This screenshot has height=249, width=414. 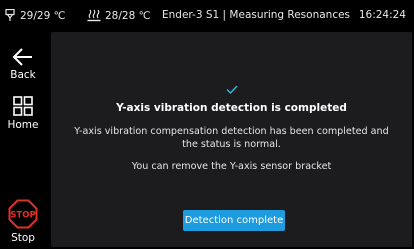 I want to click on stop-label: Stop, so click(x=23, y=238).